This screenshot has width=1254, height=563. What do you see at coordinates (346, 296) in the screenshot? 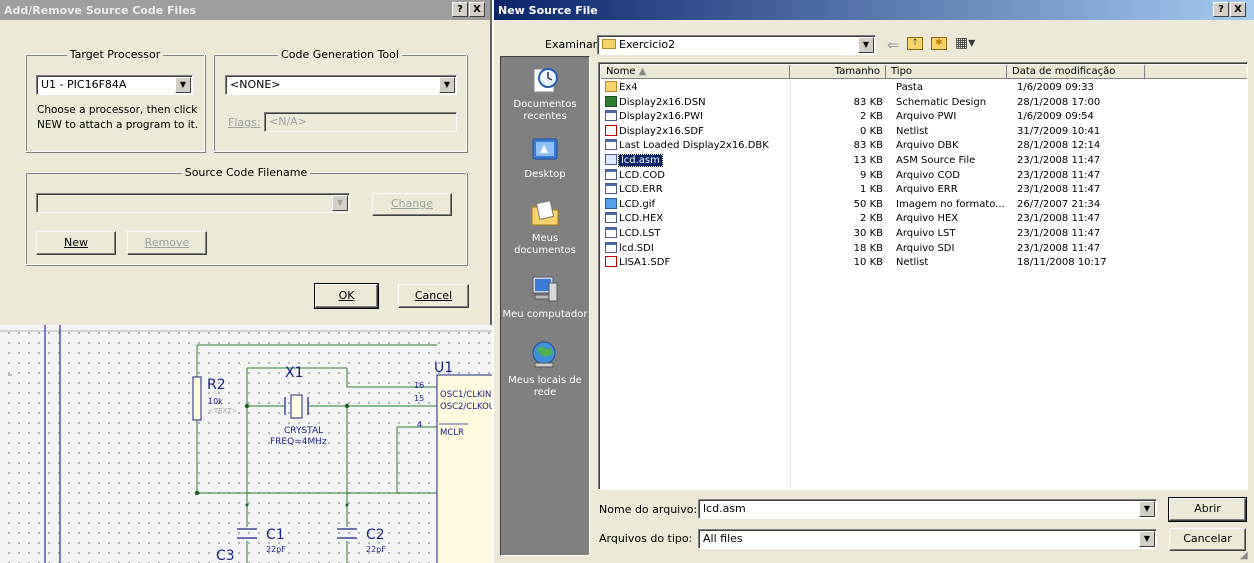
I see `ok-button: OK` at bounding box center [346, 296].